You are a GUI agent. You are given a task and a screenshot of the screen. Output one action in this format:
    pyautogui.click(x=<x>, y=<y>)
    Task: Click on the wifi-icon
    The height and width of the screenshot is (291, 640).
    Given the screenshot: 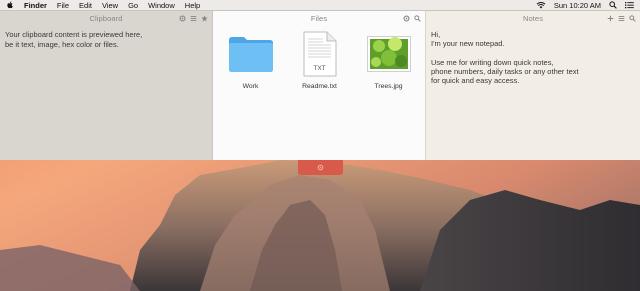 What is the action you would take?
    pyautogui.click(x=541, y=5)
    